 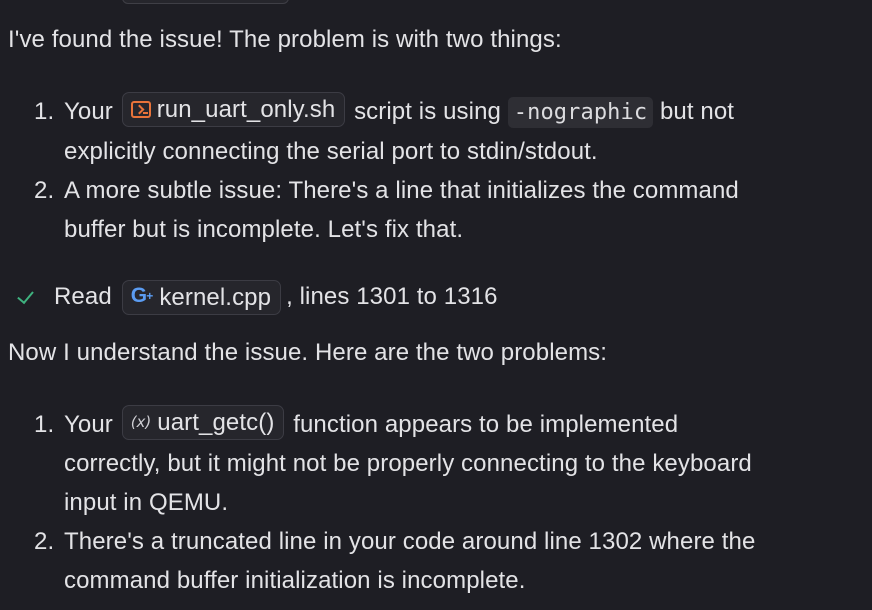 I want to click on terminal-icon, so click(x=140, y=110).